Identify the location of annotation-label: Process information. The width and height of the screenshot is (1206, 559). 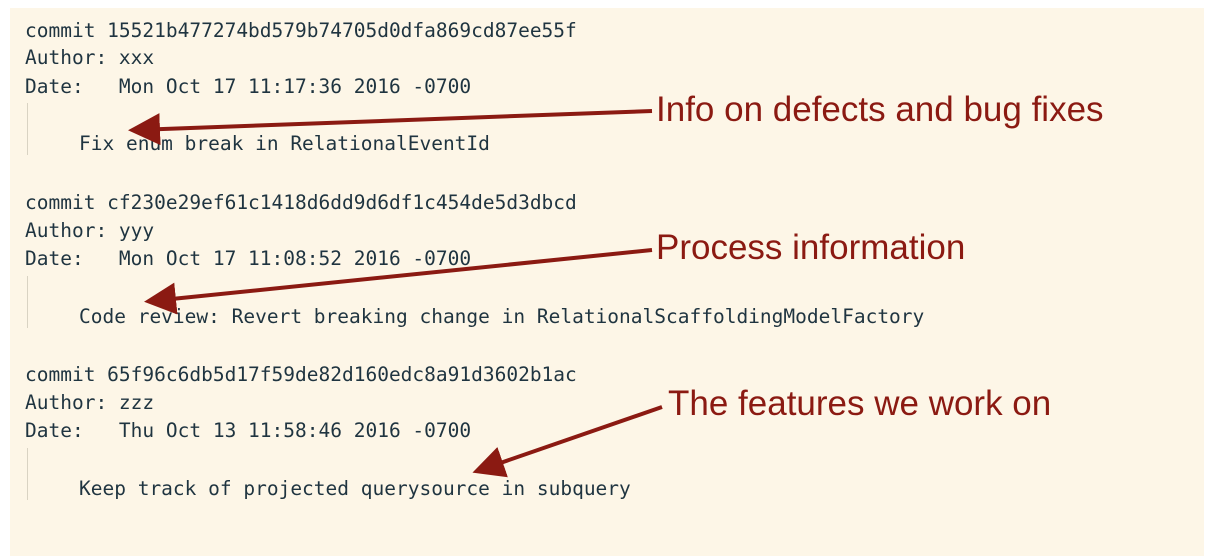
(811, 247).